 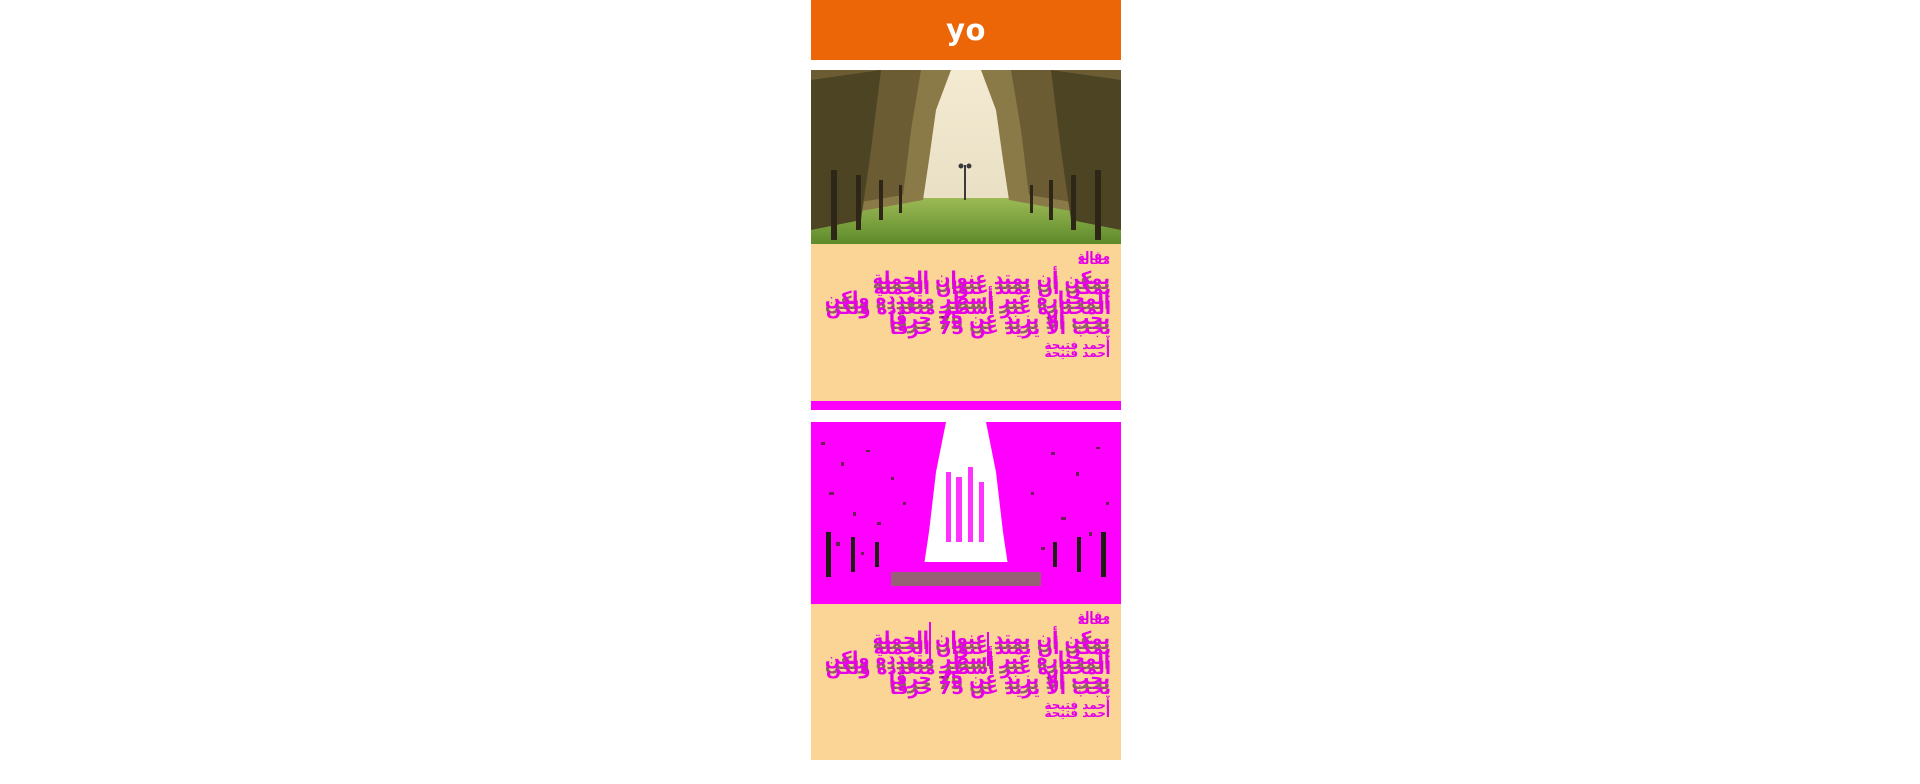 What do you see at coordinates (966, 405) in the screenshot?
I see `accent-bar` at bounding box center [966, 405].